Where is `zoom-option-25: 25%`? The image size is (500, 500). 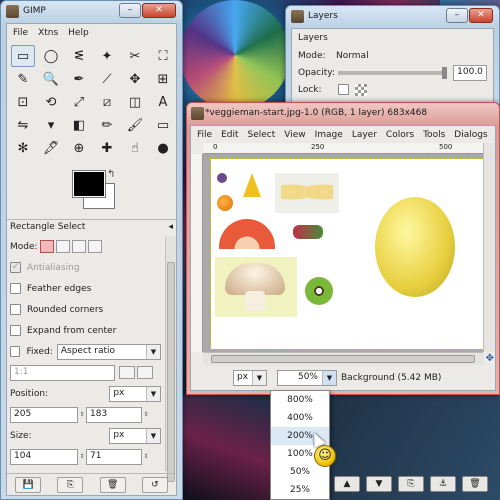
zoom-option-25: 25% is located at coordinates (300, 490).